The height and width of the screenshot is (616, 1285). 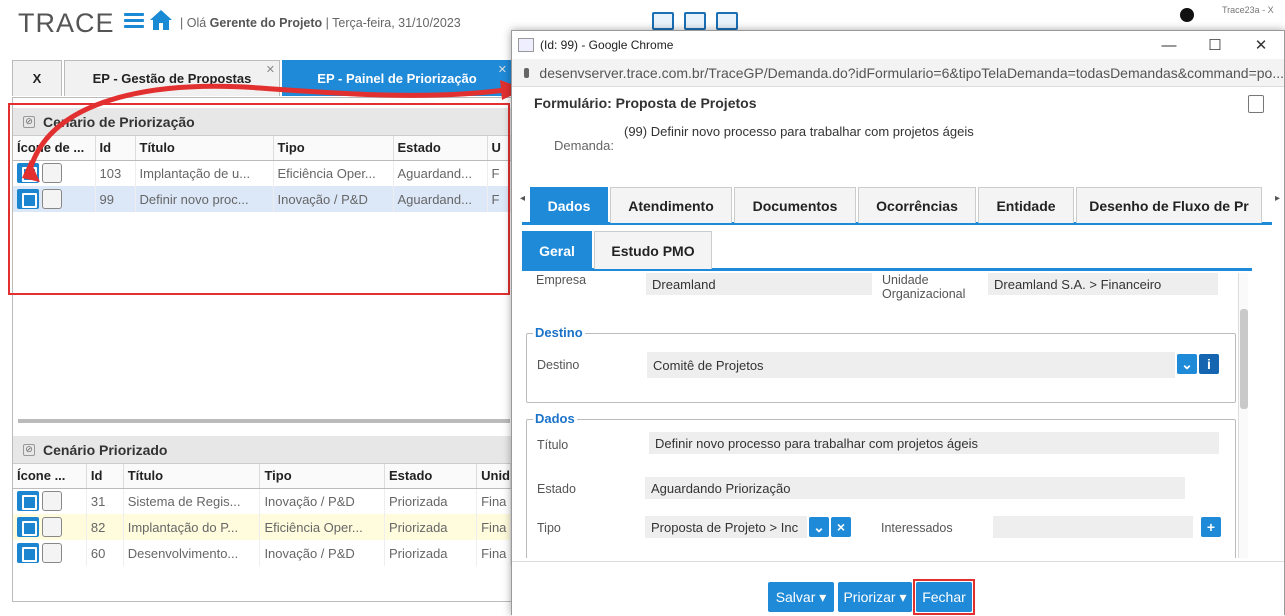 I want to click on cell-id: 31, so click(x=105, y=501).